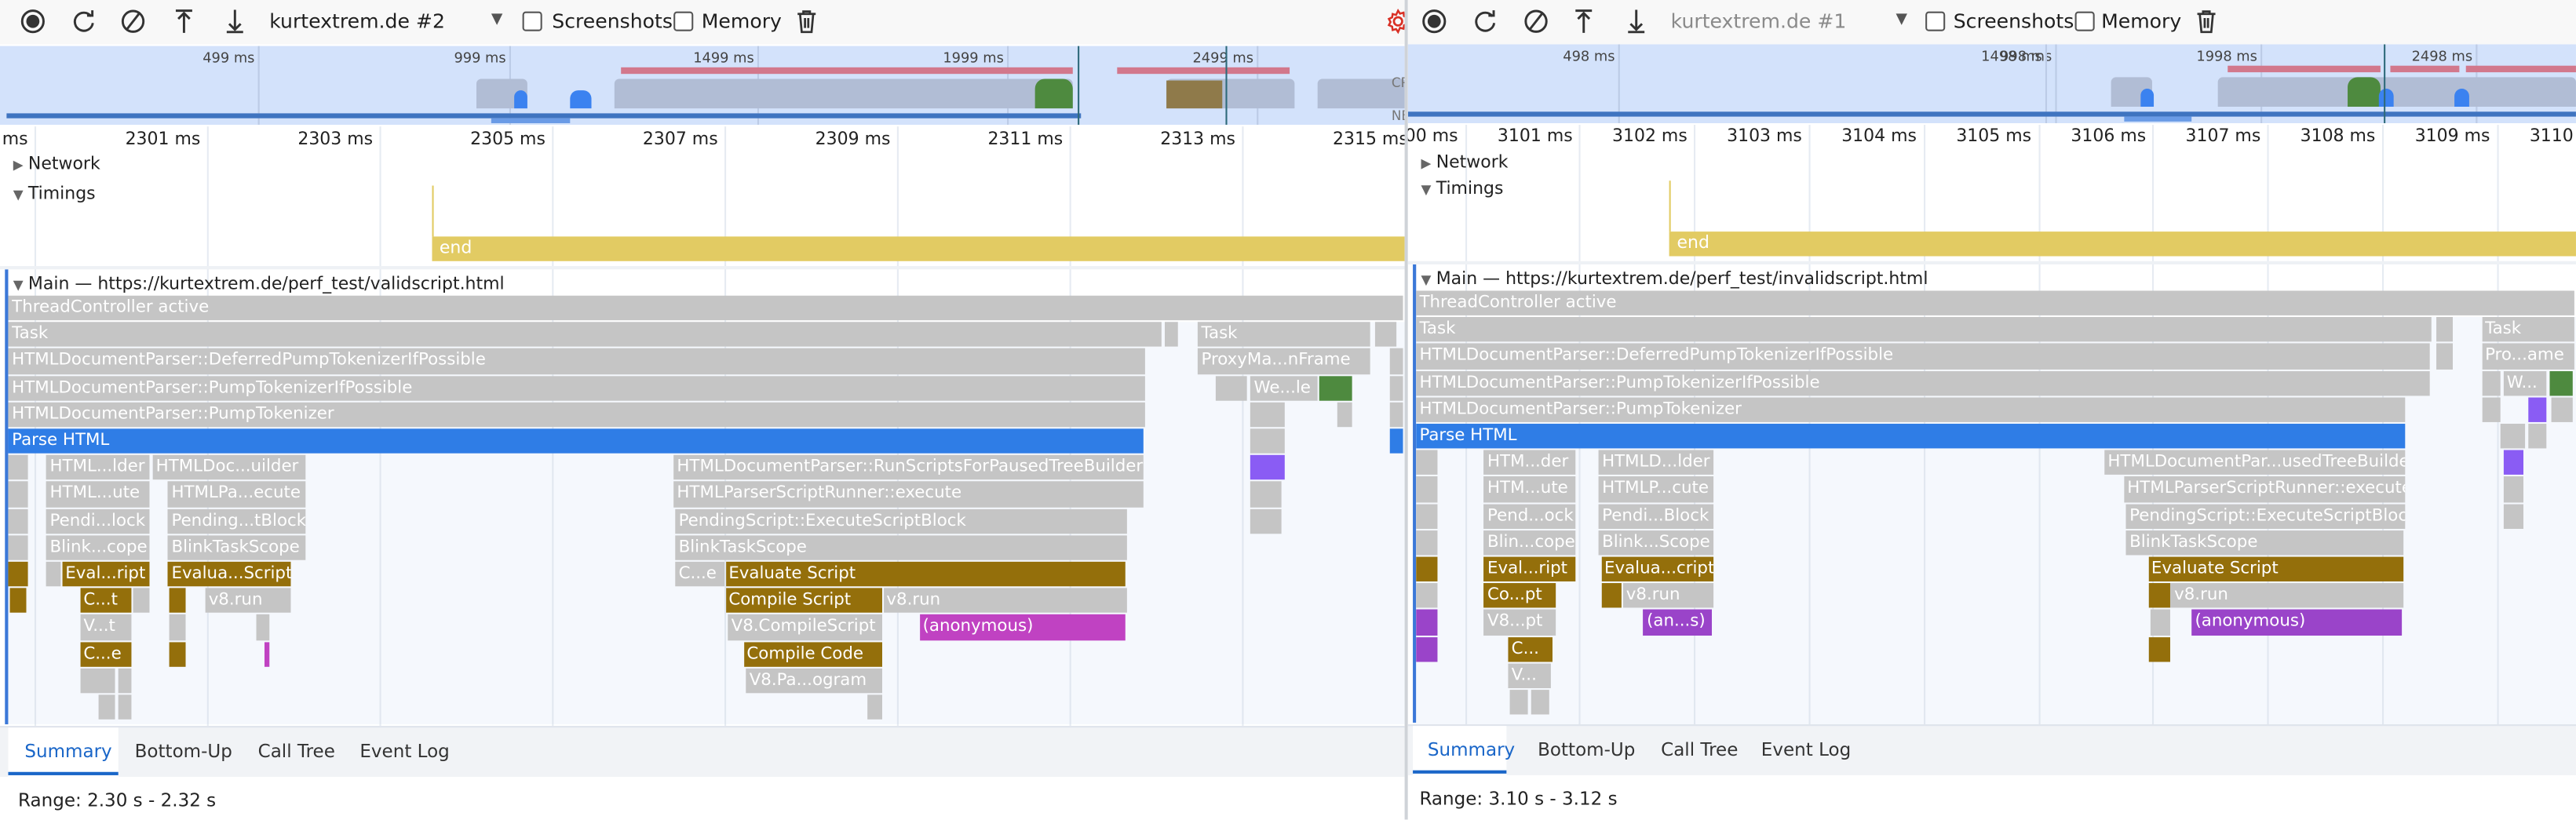  Describe the element at coordinates (805, 627) in the screenshot. I see `flame-entry: V8.CompileScript` at that location.